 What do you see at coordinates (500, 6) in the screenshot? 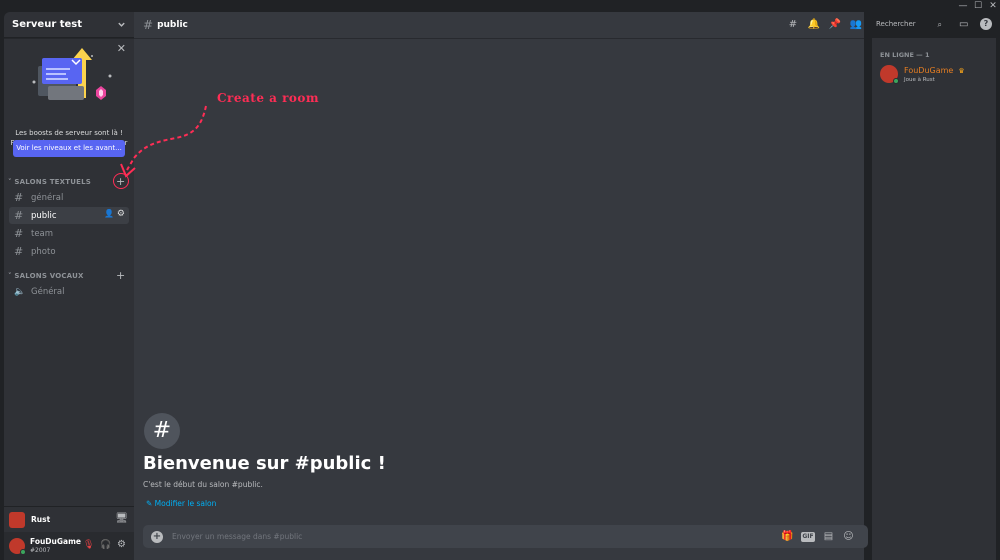
I see `window-titlebar: — ☐ ✕` at bounding box center [500, 6].